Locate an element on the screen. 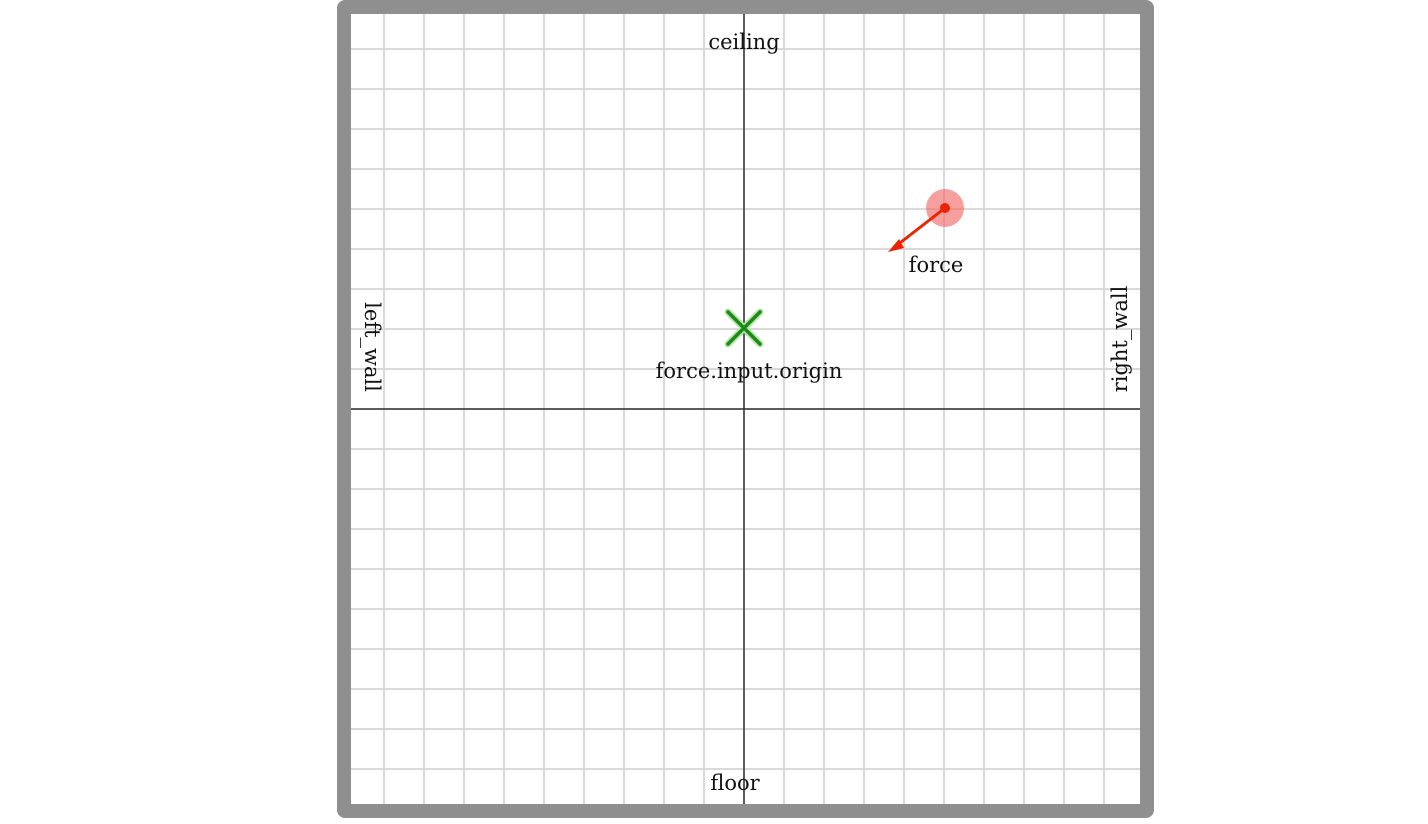 The image size is (1428, 824). origin-label: force.input.origin is located at coordinates (749, 371).